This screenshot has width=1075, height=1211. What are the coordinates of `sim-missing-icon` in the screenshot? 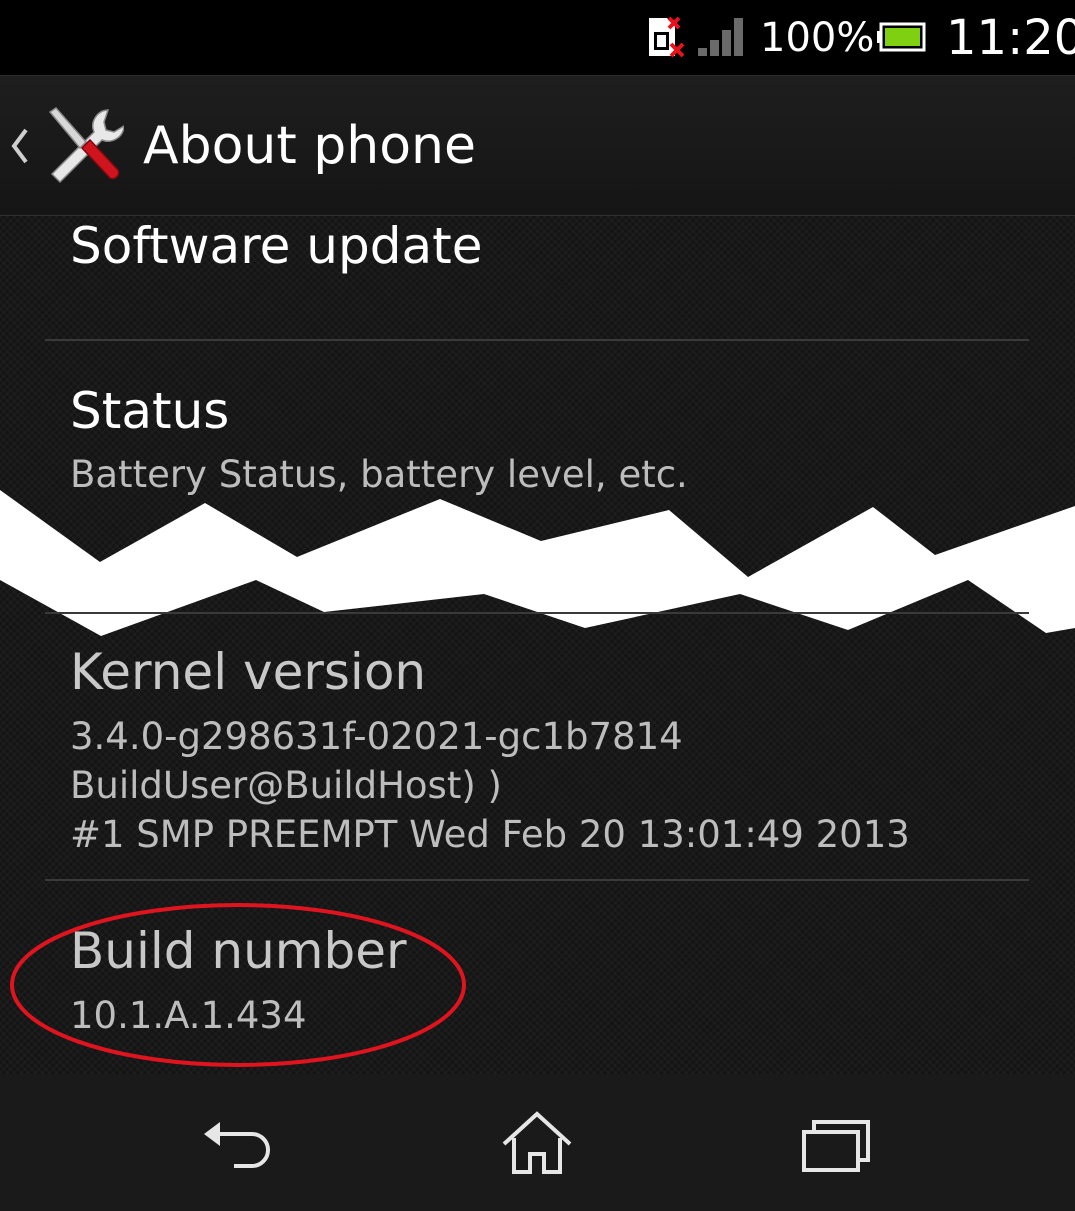 It's located at (667, 37).